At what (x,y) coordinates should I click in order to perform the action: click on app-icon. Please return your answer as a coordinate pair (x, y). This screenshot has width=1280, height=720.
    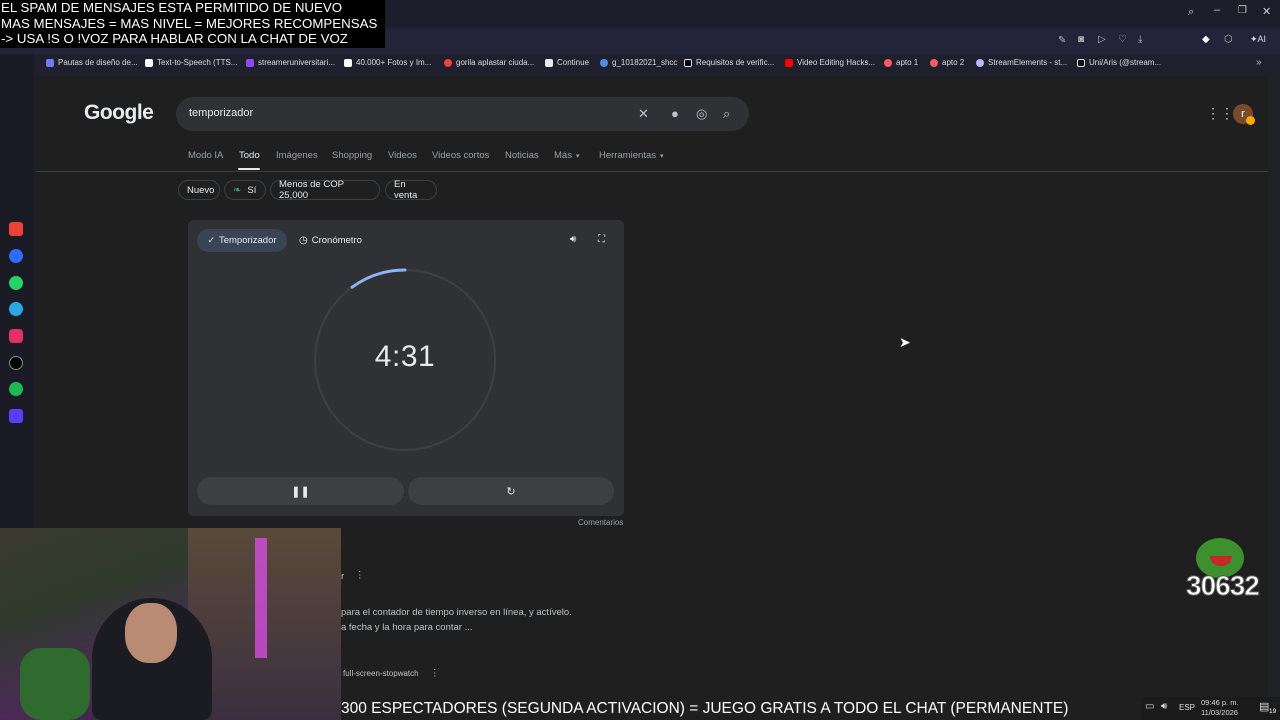
    Looking at the image, I should click on (16, 416).